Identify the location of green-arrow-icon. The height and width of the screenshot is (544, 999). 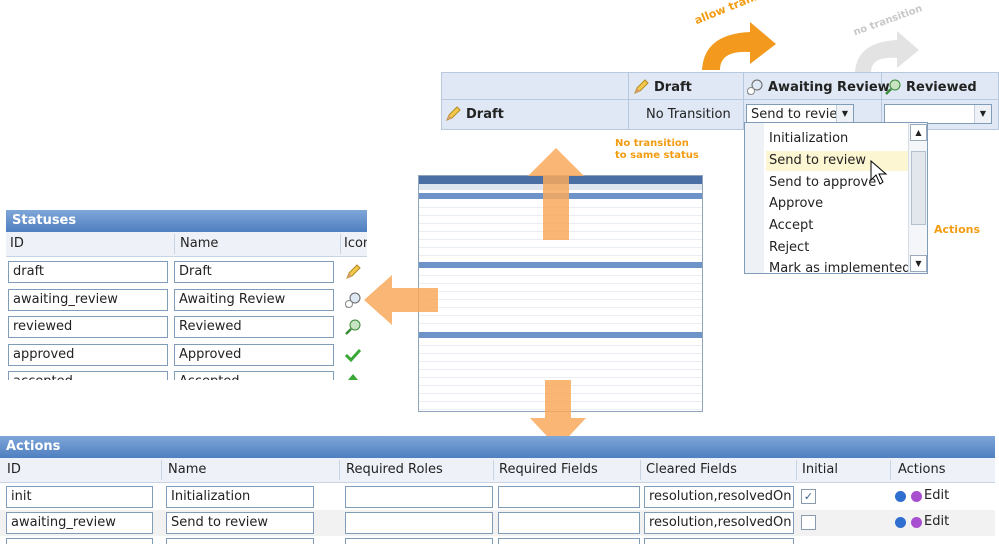
(353, 376).